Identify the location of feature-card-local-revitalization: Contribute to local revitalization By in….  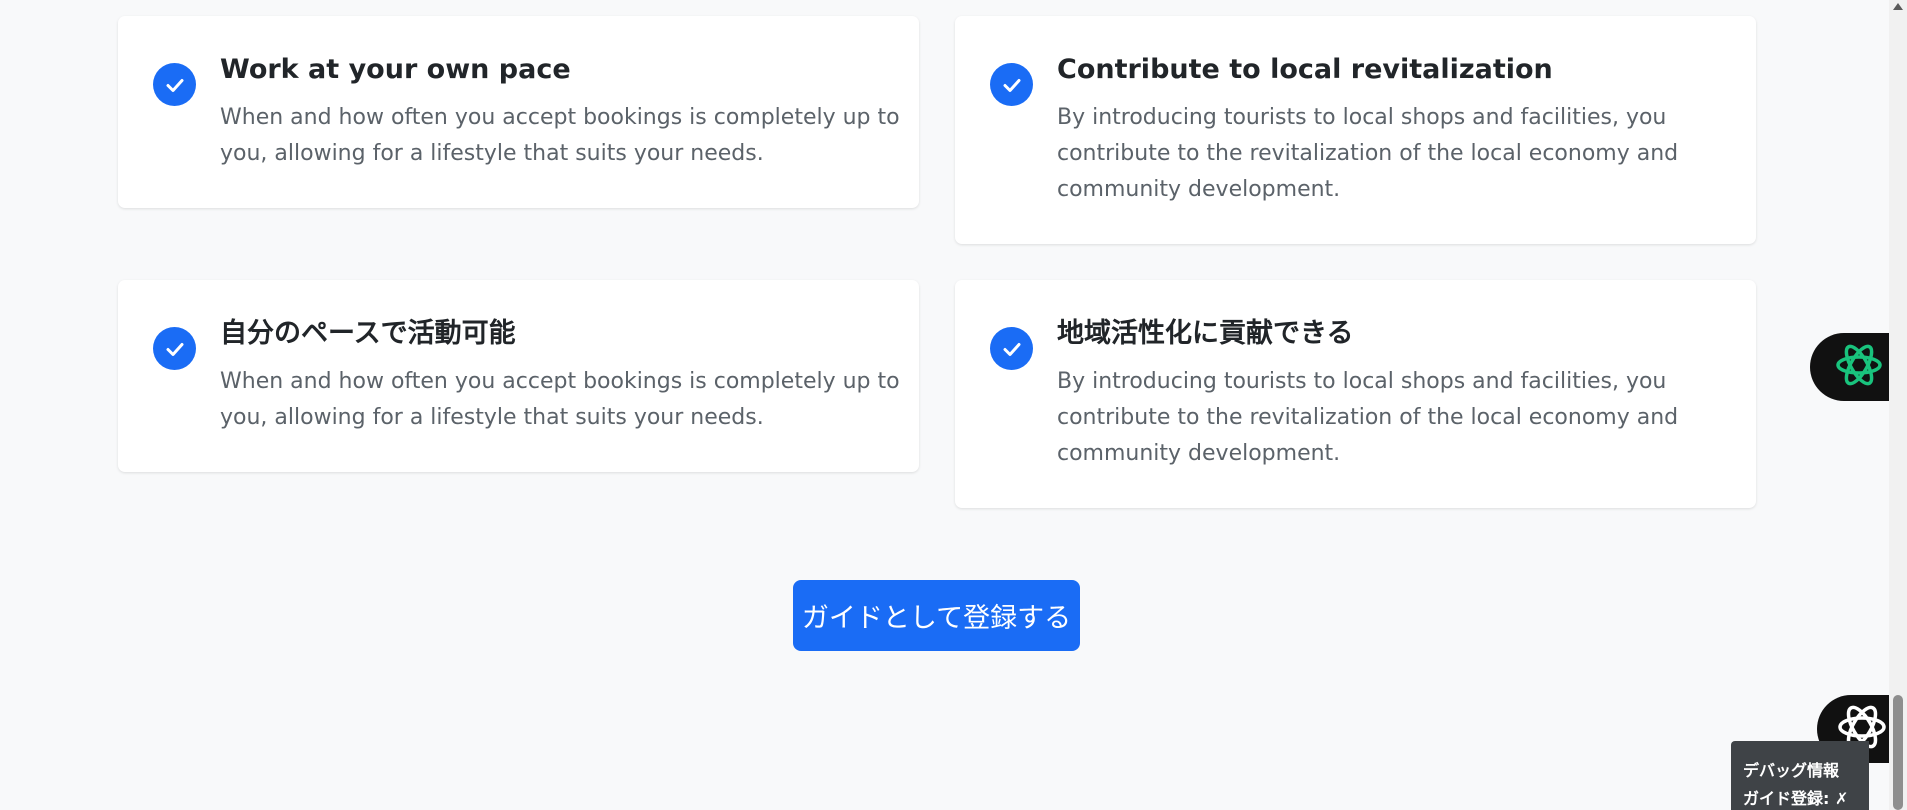
(1355, 130).